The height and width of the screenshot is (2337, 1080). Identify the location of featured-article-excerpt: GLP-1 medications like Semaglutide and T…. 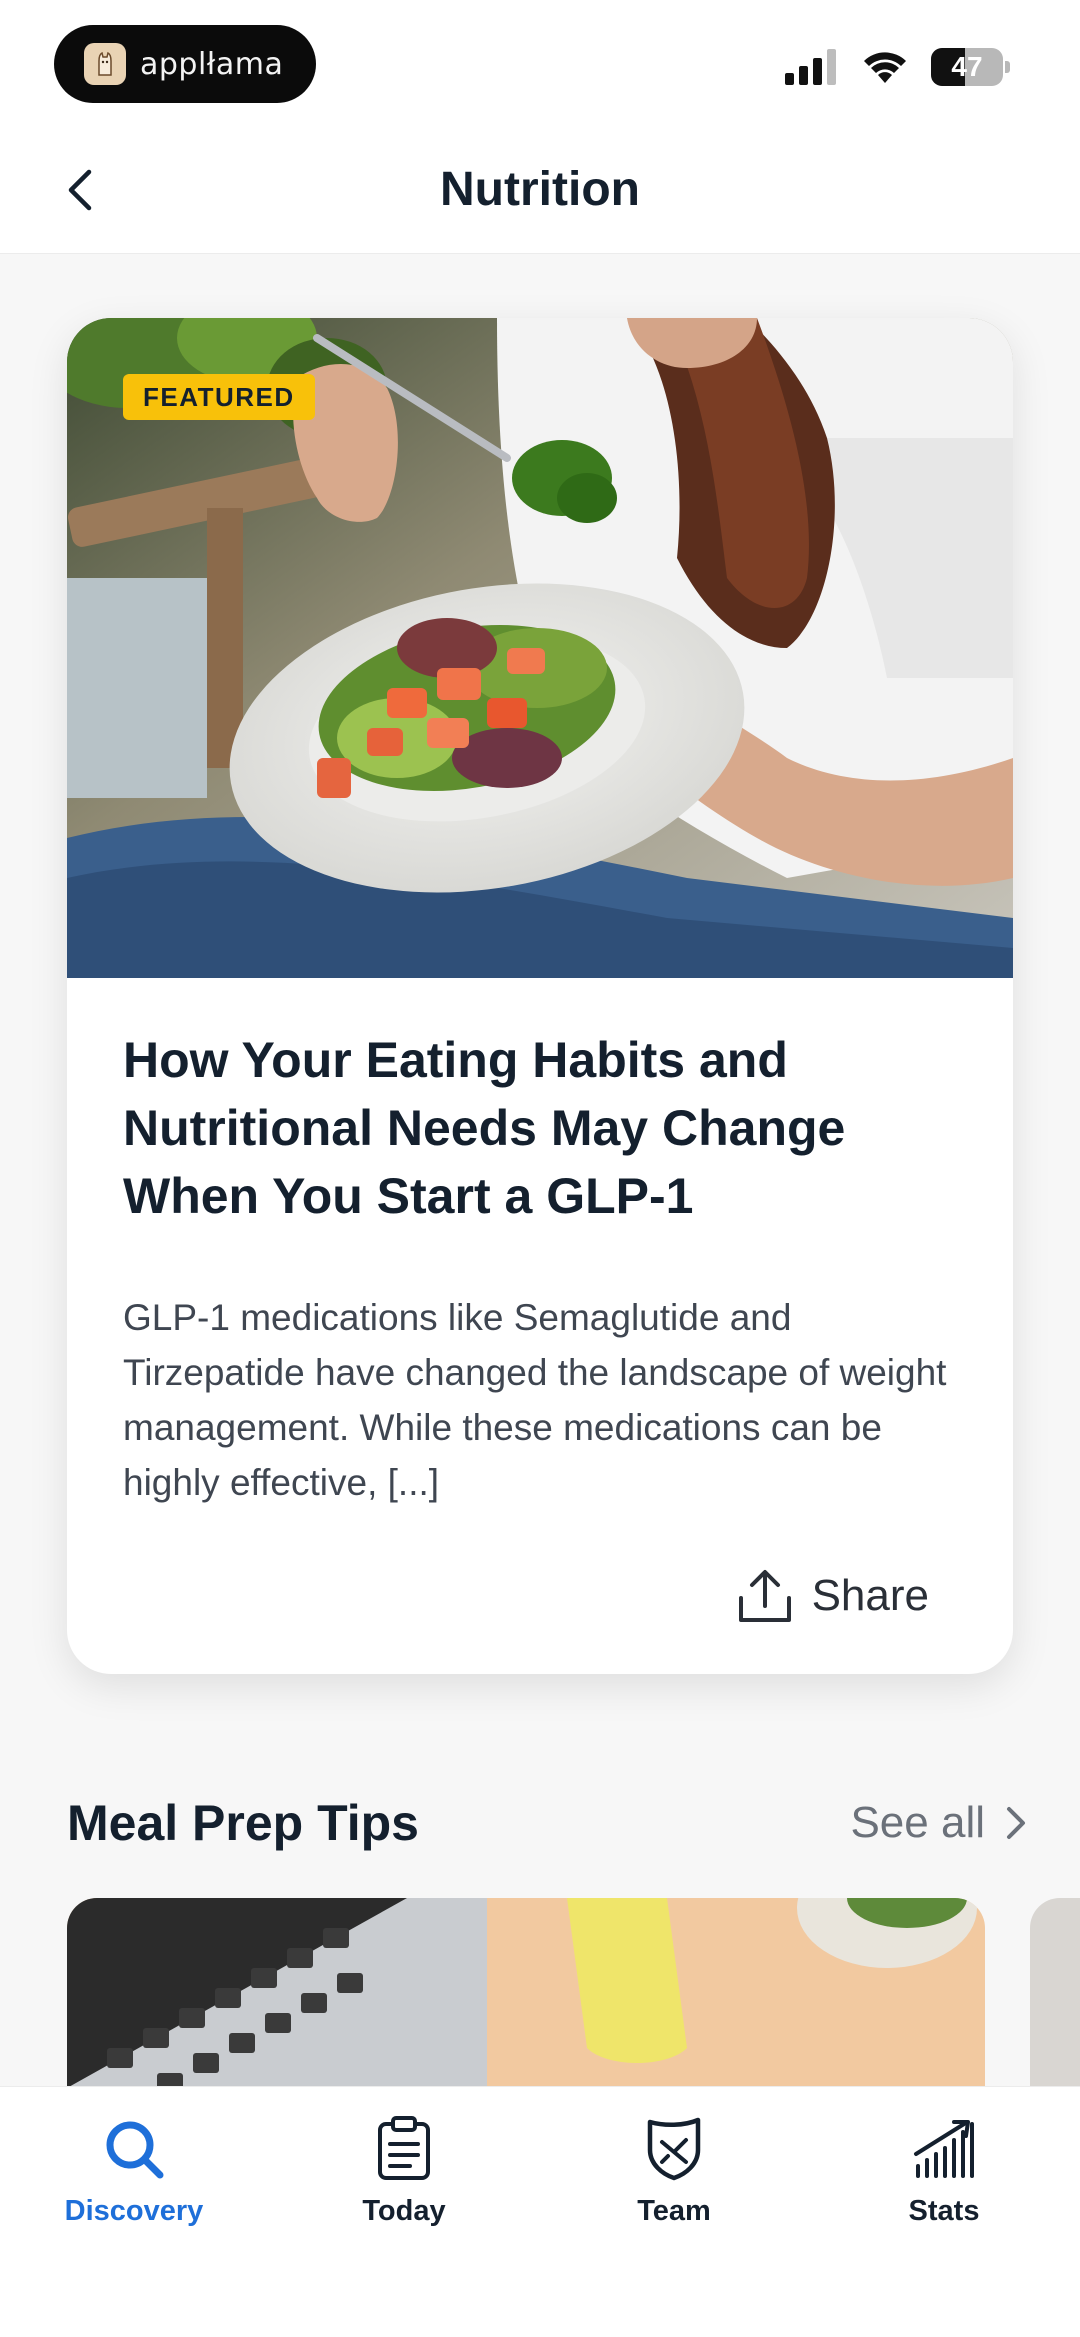
(535, 1400).